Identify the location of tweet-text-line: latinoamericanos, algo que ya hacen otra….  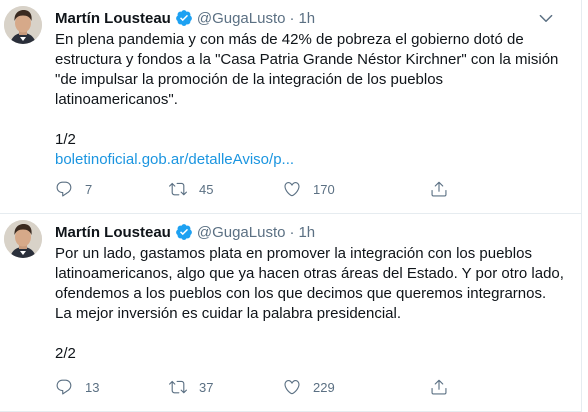
(309, 273).